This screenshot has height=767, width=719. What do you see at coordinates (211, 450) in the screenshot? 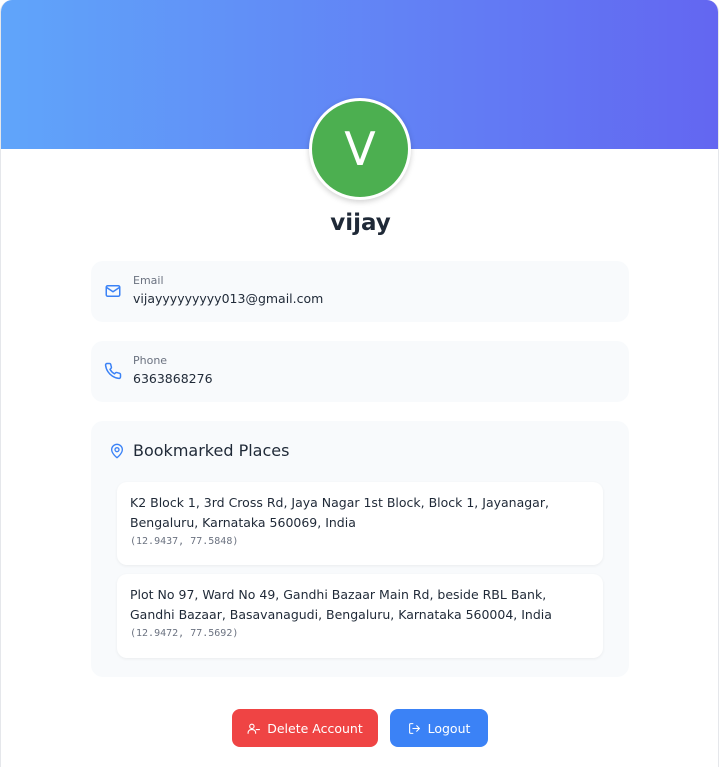
I see `bookmarks-title: Bookmarked Places` at bounding box center [211, 450].